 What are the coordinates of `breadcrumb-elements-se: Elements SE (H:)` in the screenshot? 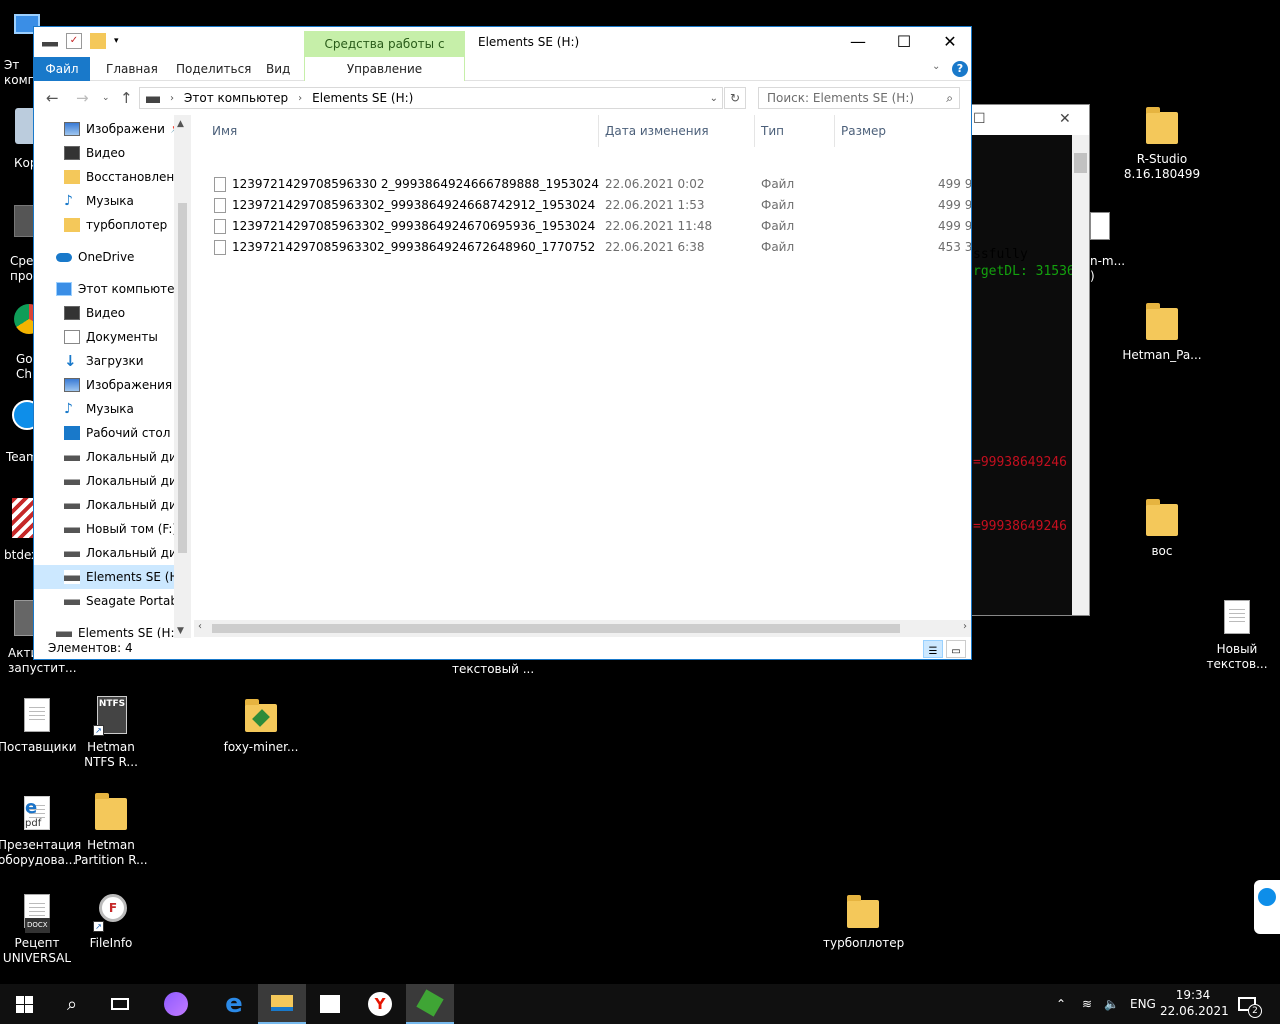 It's located at (362, 98).